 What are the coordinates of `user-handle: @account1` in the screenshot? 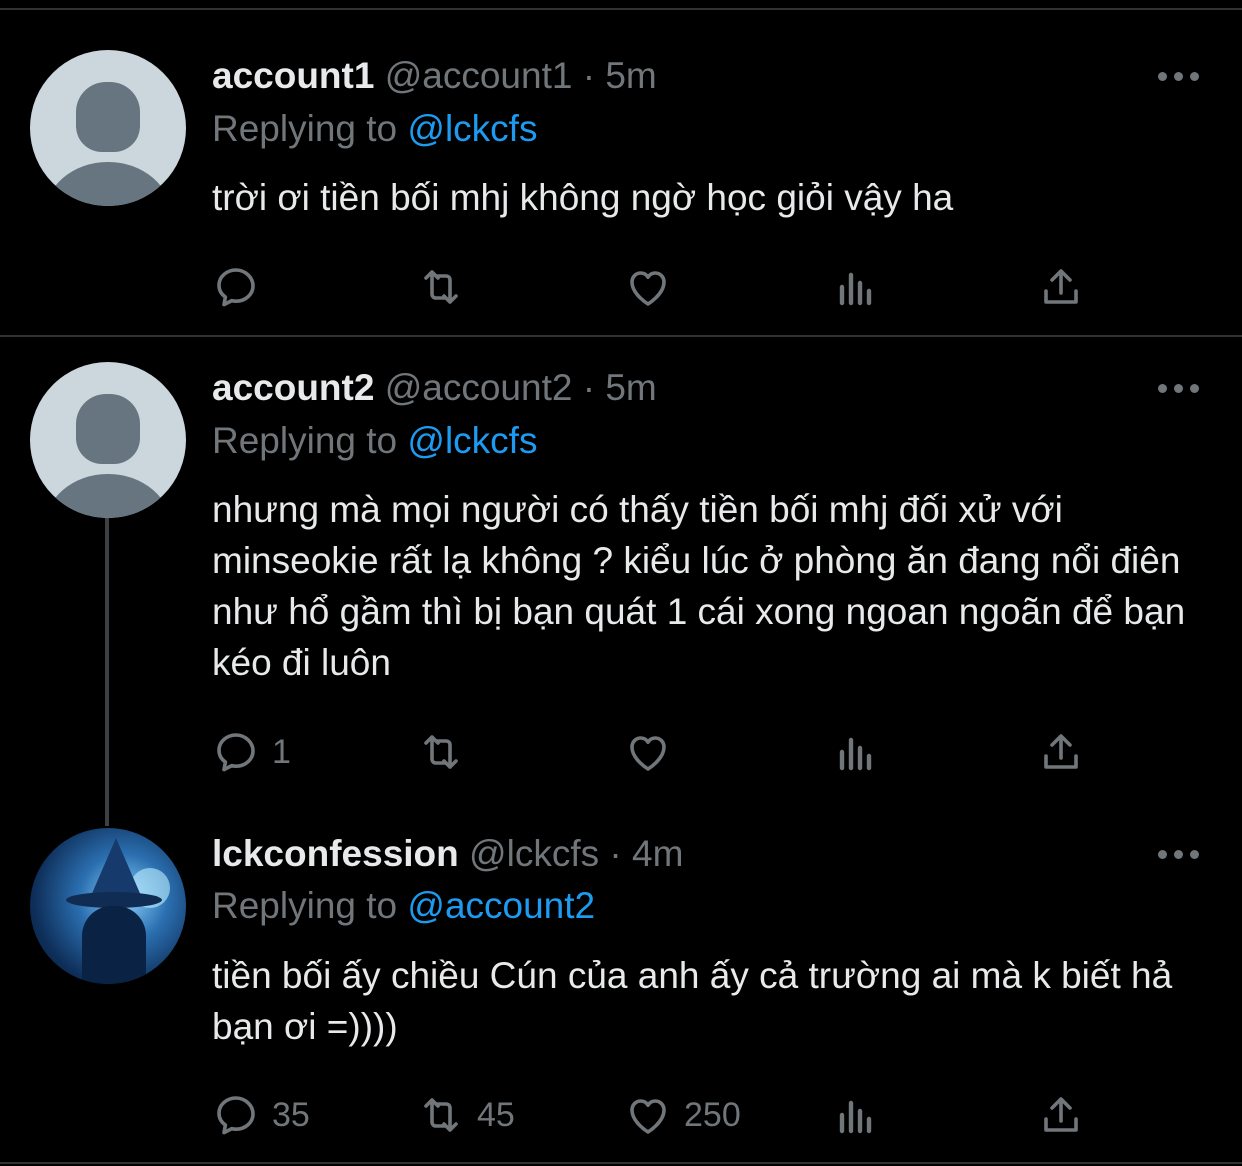 It's located at (479, 75).